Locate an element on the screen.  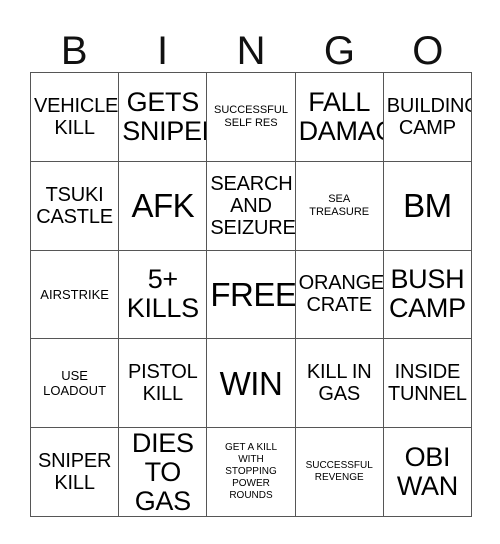
bingo-cell-label: SNIPER KILL is located at coordinates (74, 472).